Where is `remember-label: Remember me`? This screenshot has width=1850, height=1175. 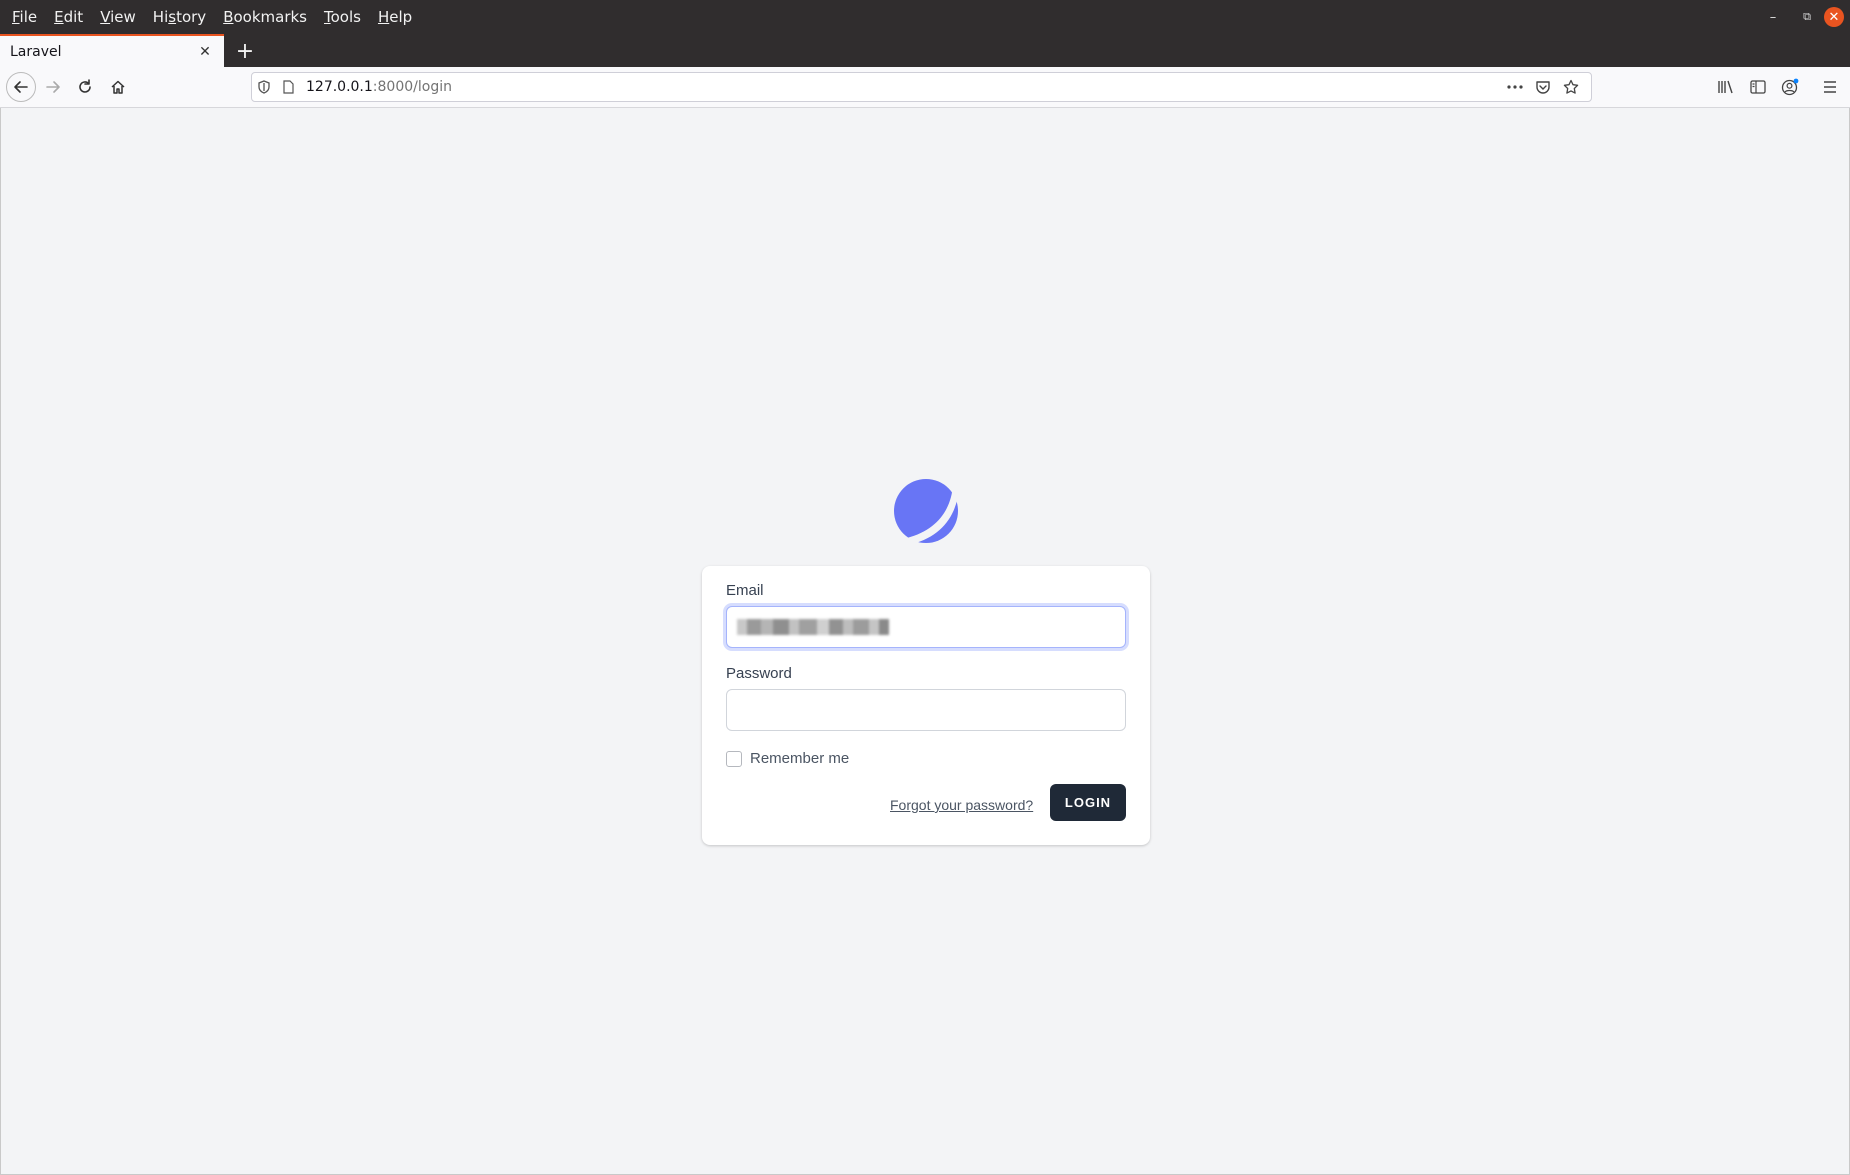
remember-label: Remember me is located at coordinates (800, 758).